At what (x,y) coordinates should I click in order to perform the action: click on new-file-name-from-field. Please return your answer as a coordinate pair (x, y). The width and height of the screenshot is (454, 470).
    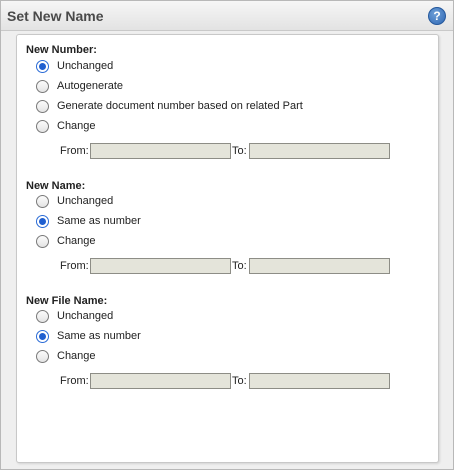
    Looking at the image, I should click on (160, 381).